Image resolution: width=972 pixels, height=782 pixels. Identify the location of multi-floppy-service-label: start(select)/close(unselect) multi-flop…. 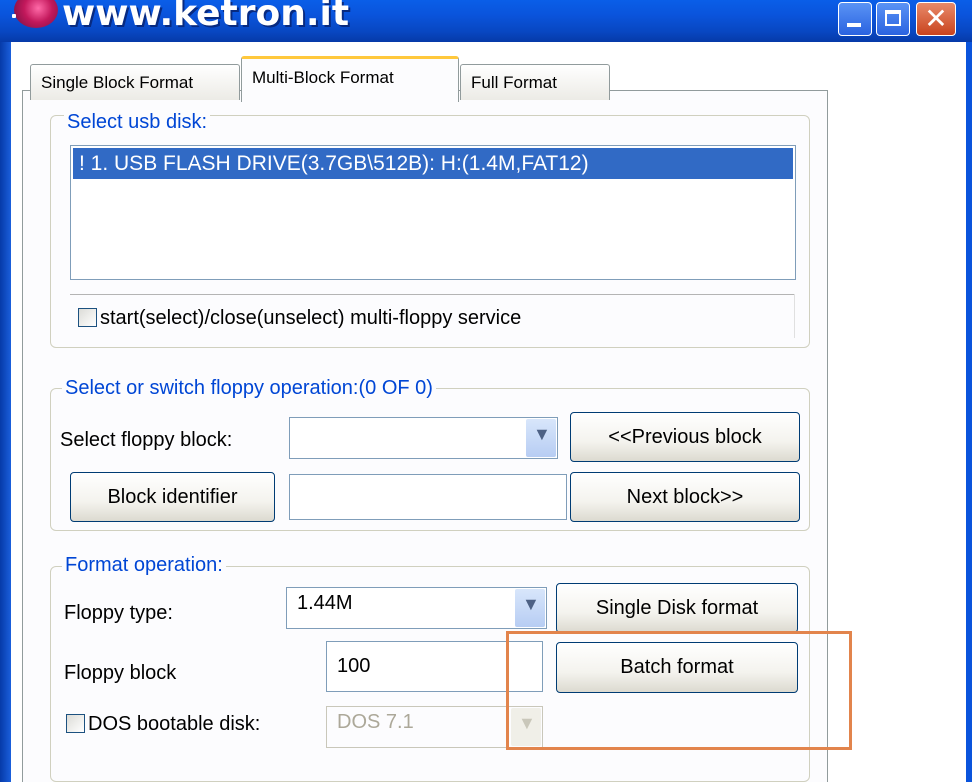
(311, 318).